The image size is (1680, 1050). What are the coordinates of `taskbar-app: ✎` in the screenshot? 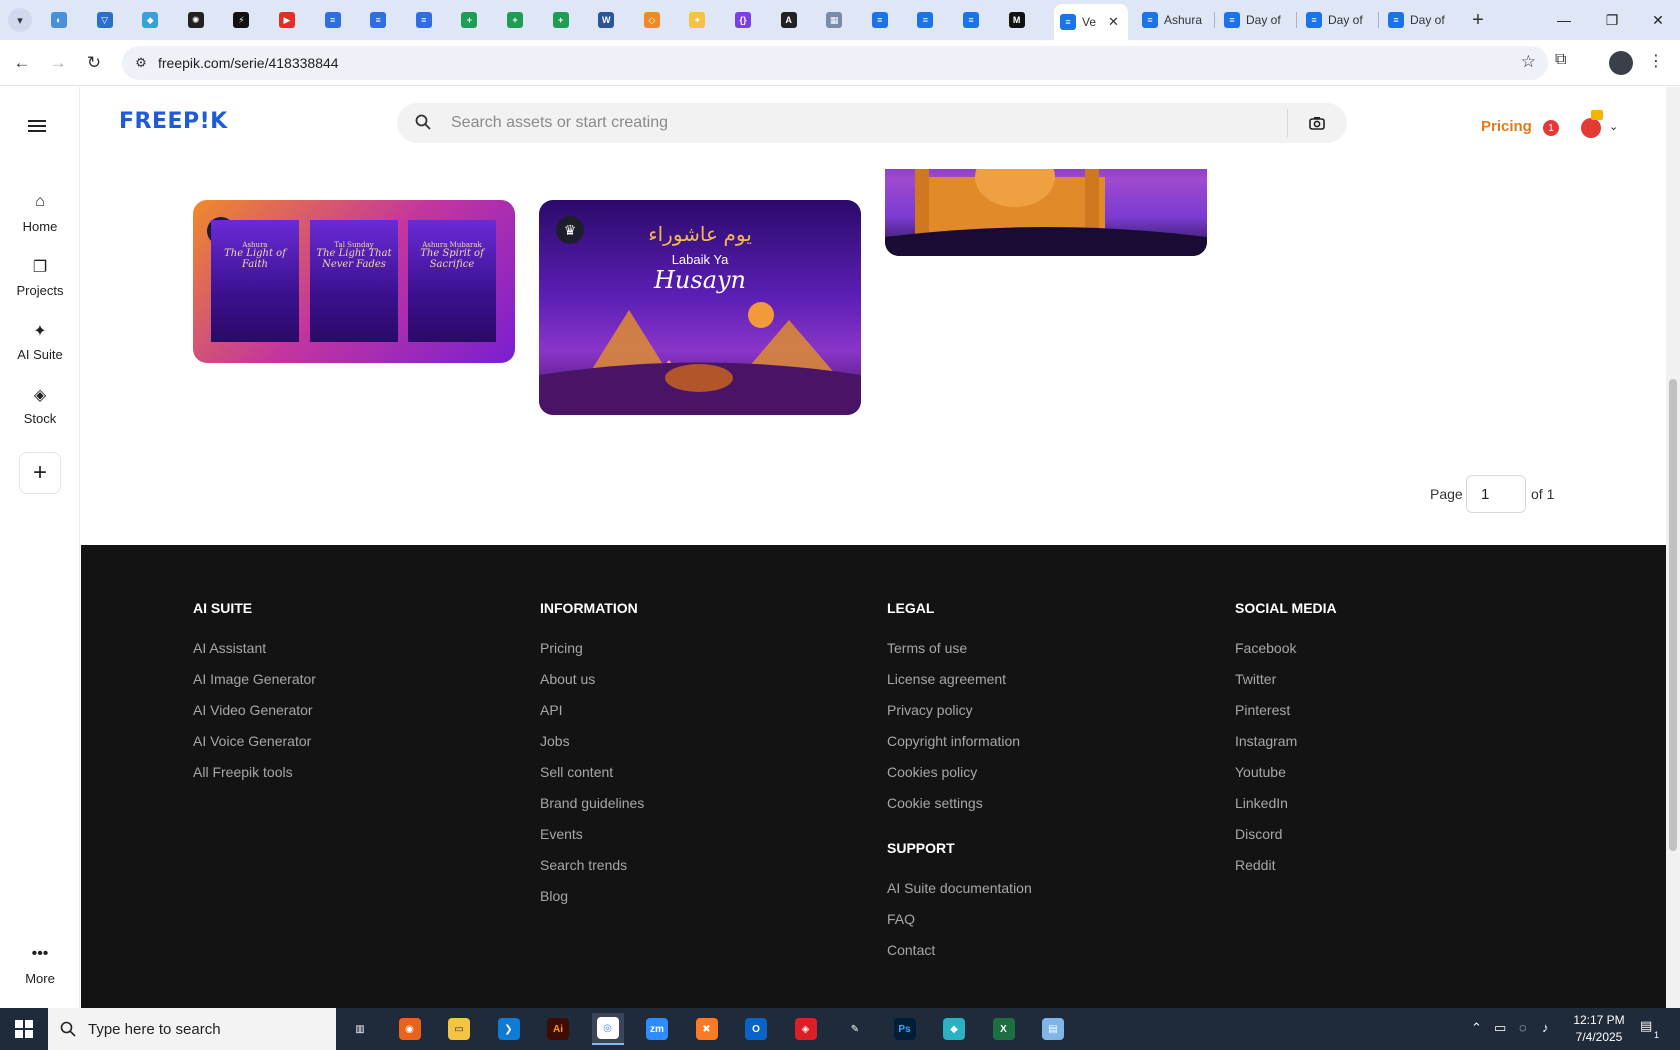 It's located at (855, 1029).